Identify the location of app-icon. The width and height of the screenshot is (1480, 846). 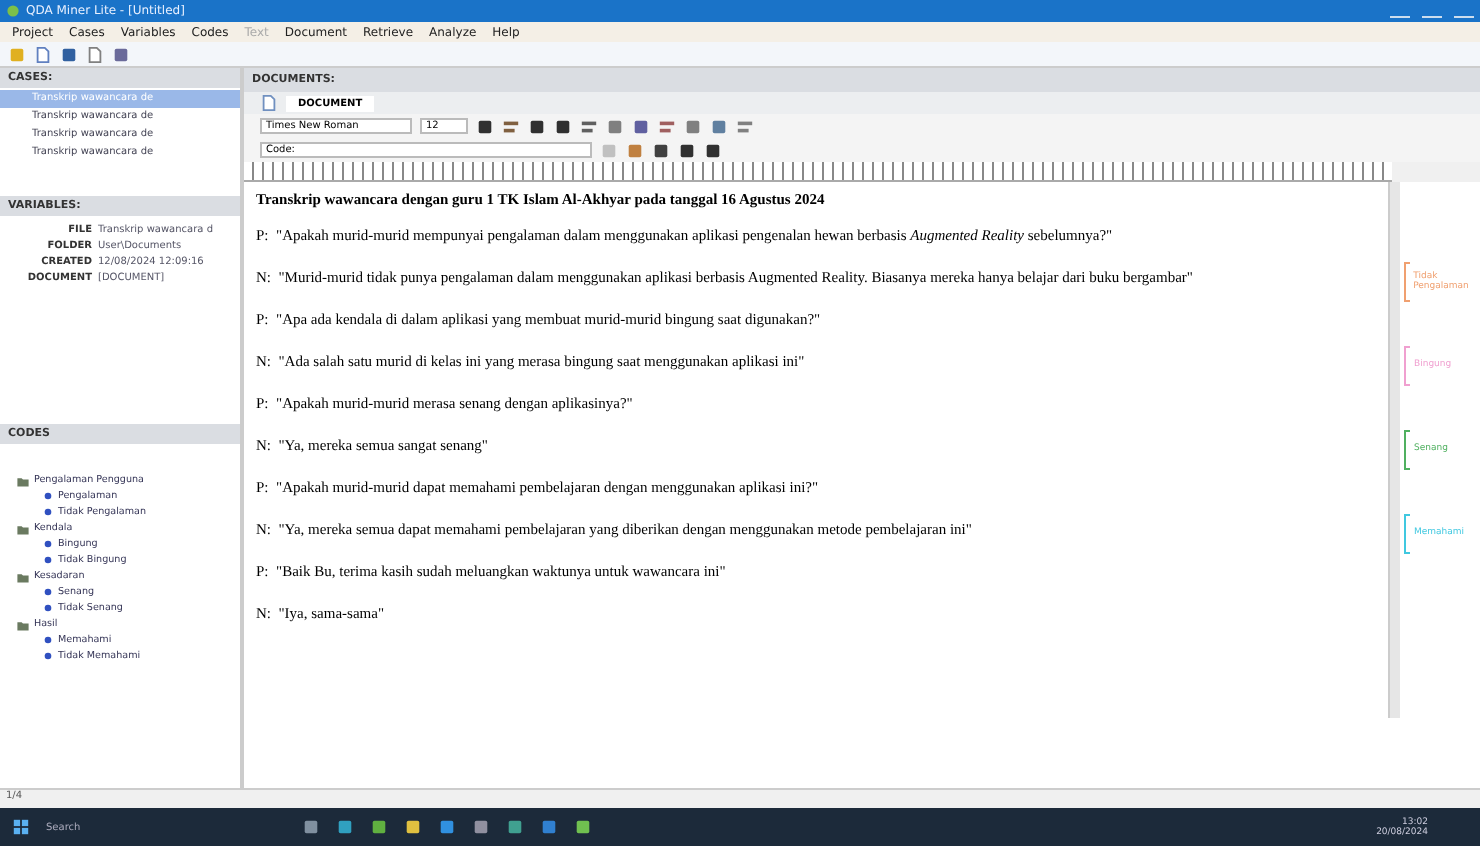
(13, 11).